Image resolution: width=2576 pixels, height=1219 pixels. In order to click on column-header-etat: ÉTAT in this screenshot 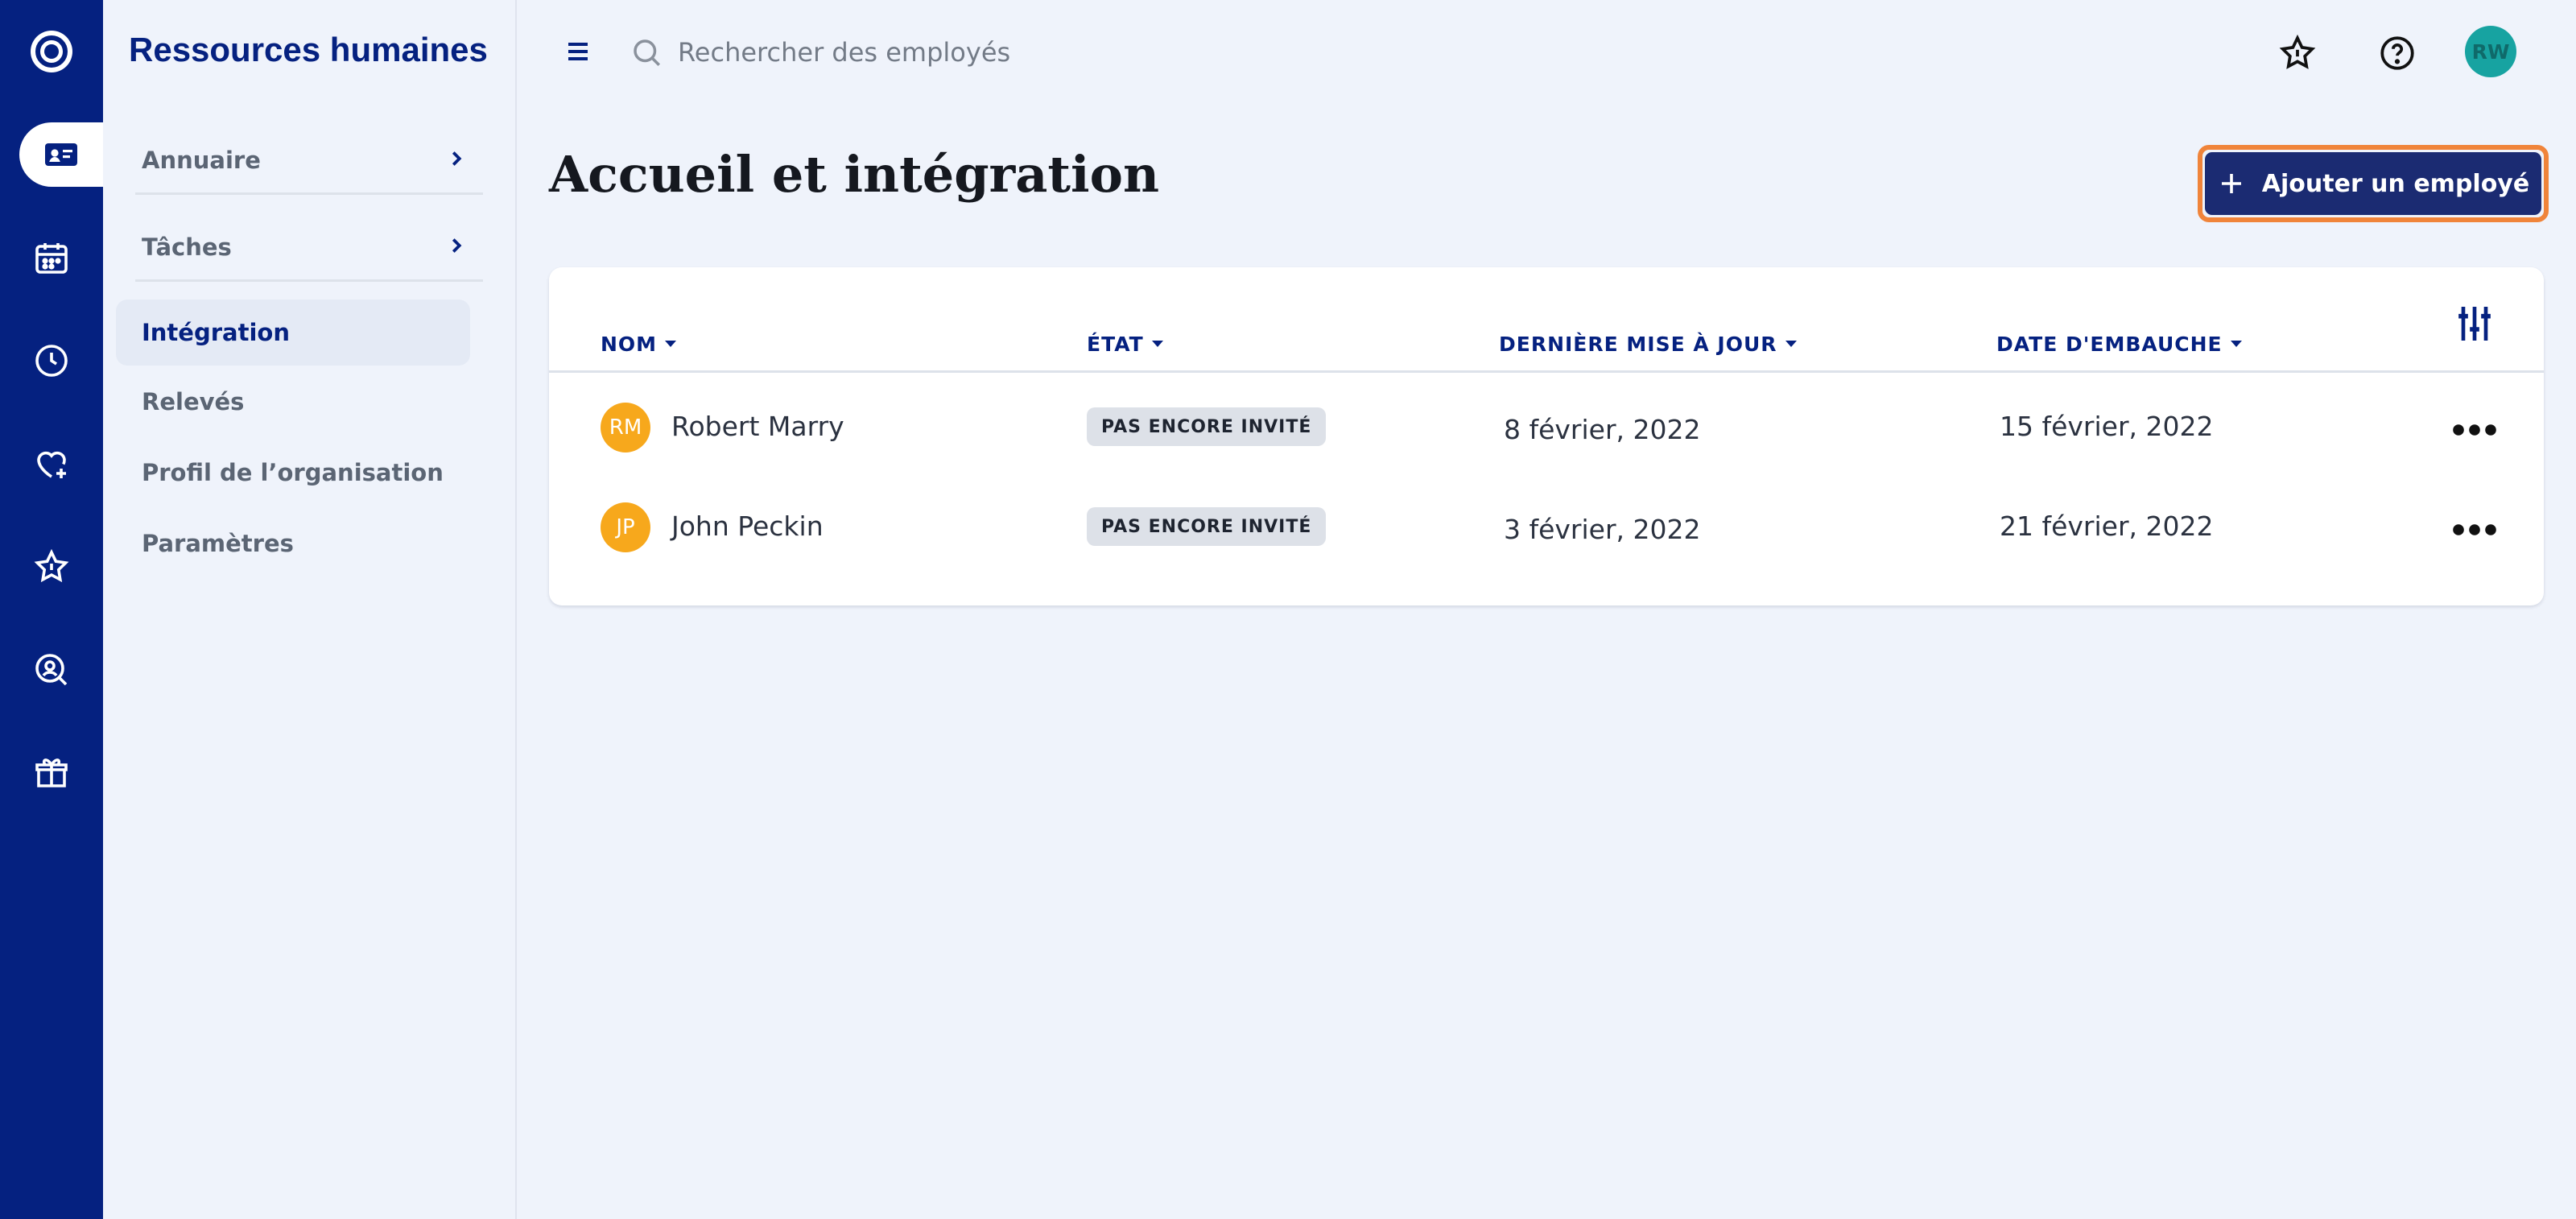, I will do `click(1125, 344)`.